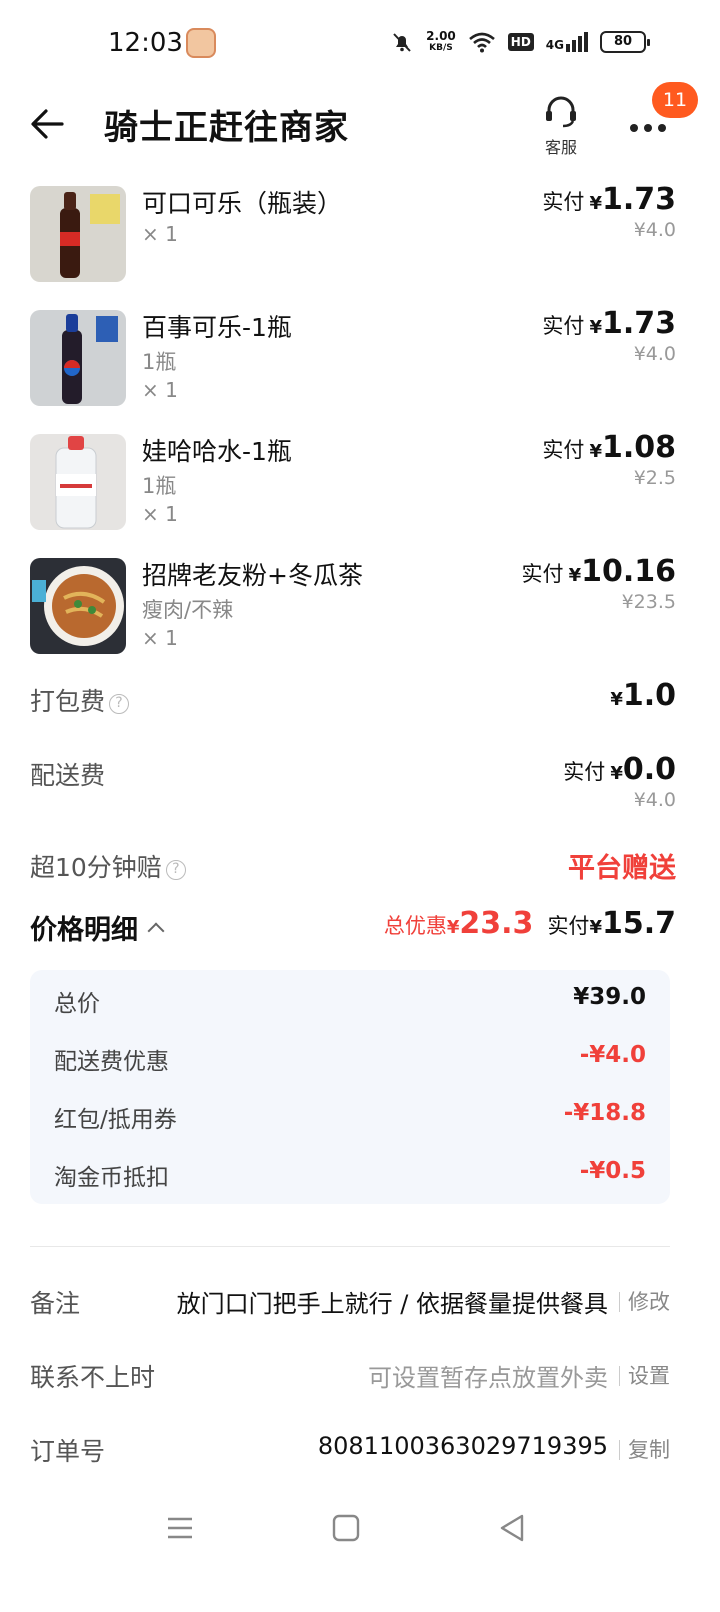  I want to click on wifi-icon, so click(481, 42).